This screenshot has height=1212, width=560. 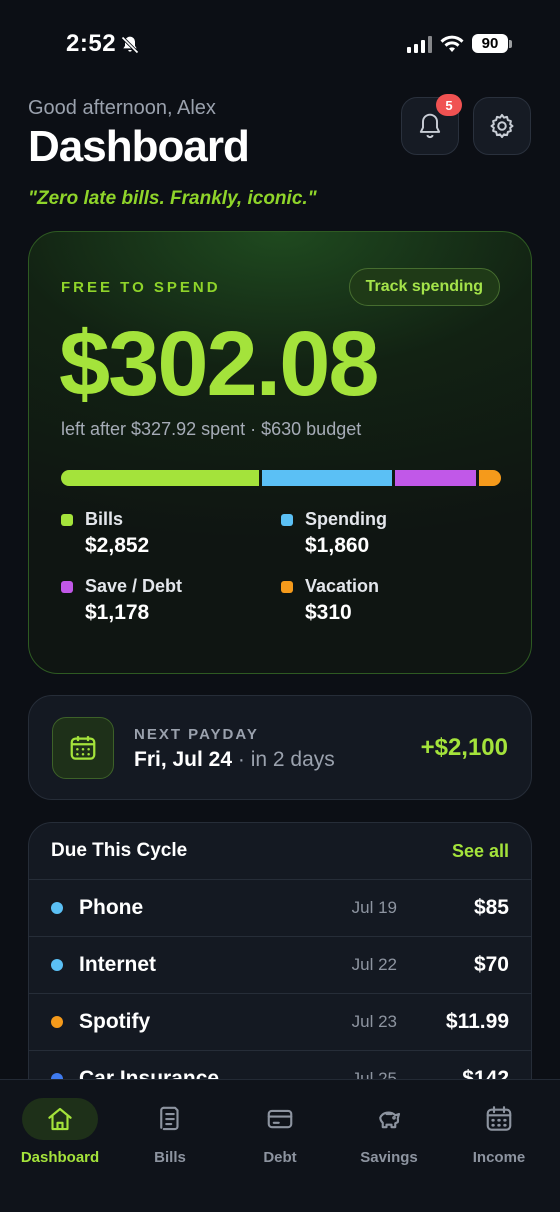 I want to click on bill-amount: $85, so click(x=491, y=907).